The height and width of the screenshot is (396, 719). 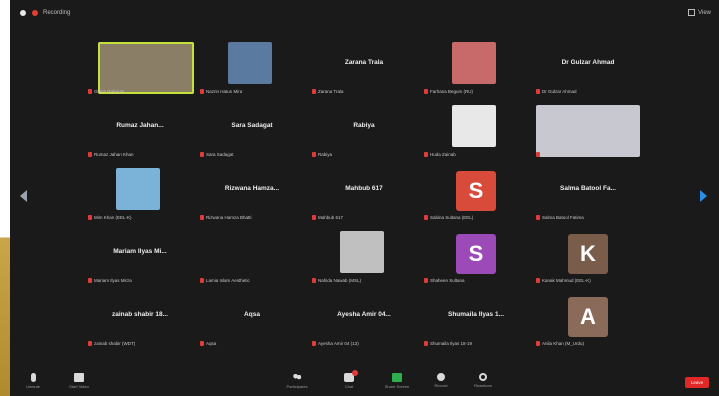 What do you see at coordinates (113, 217) in the screenshot?
I see `participant-name: Mim Khan (EEL-K)` at bounding box center [113, 217].